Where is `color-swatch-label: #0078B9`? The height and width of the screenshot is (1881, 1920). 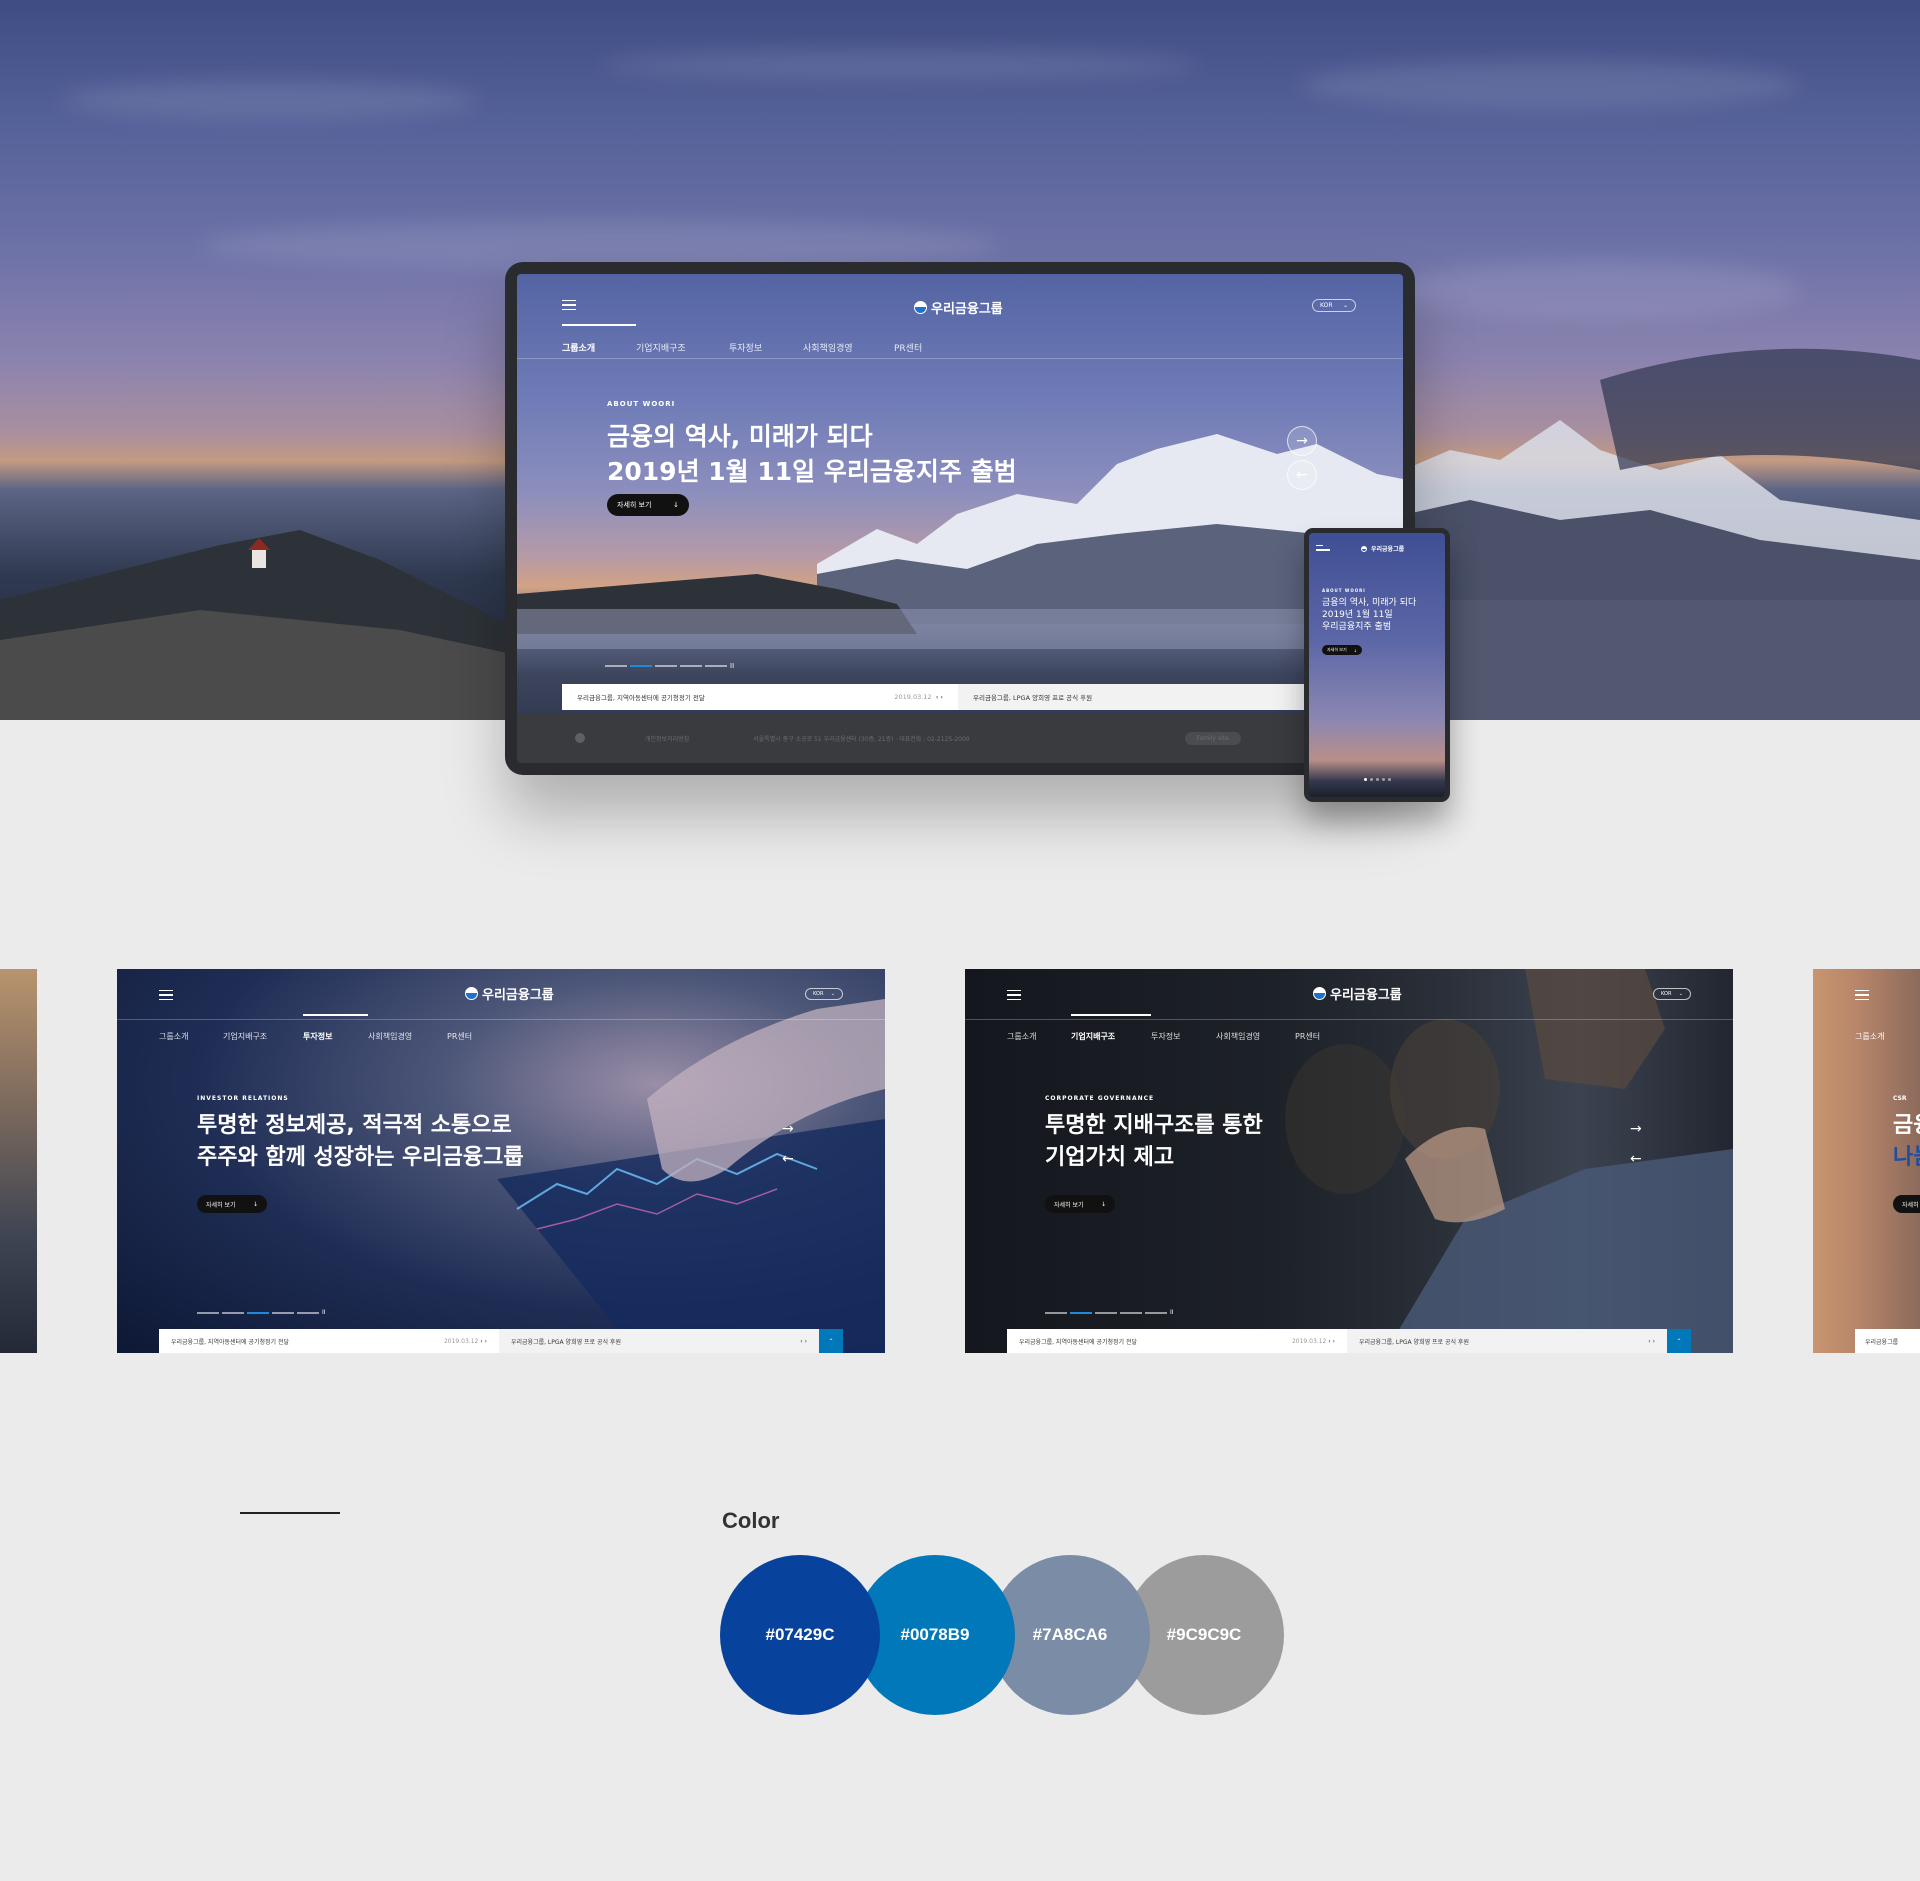 color-swatch-label: #0078B9 is located at coordinates (935, 1634).